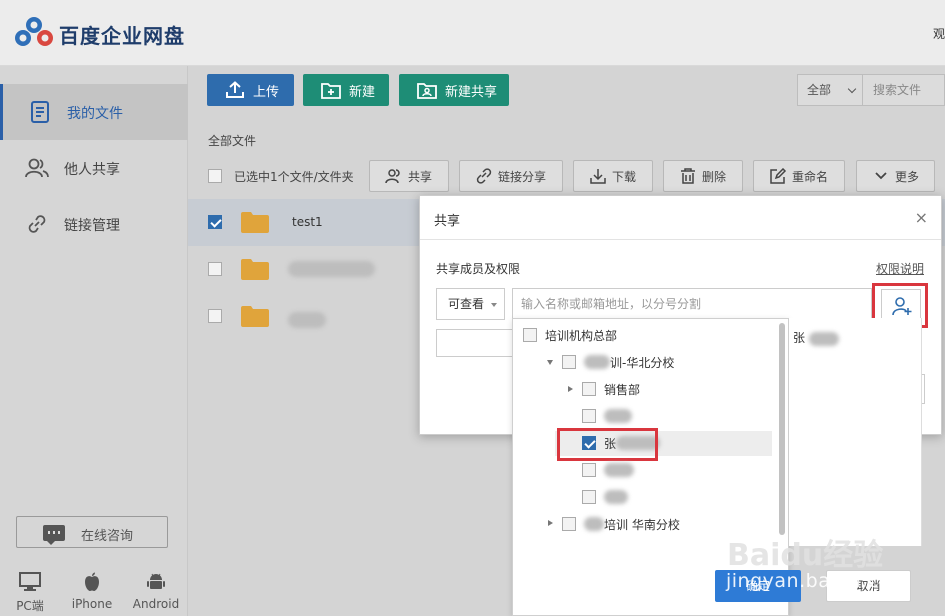 The height and width of the screenshot is (616, 945). Describe the element at coordinates (156, 604) in the screenshot. I see `platform-label: Android` at that location.